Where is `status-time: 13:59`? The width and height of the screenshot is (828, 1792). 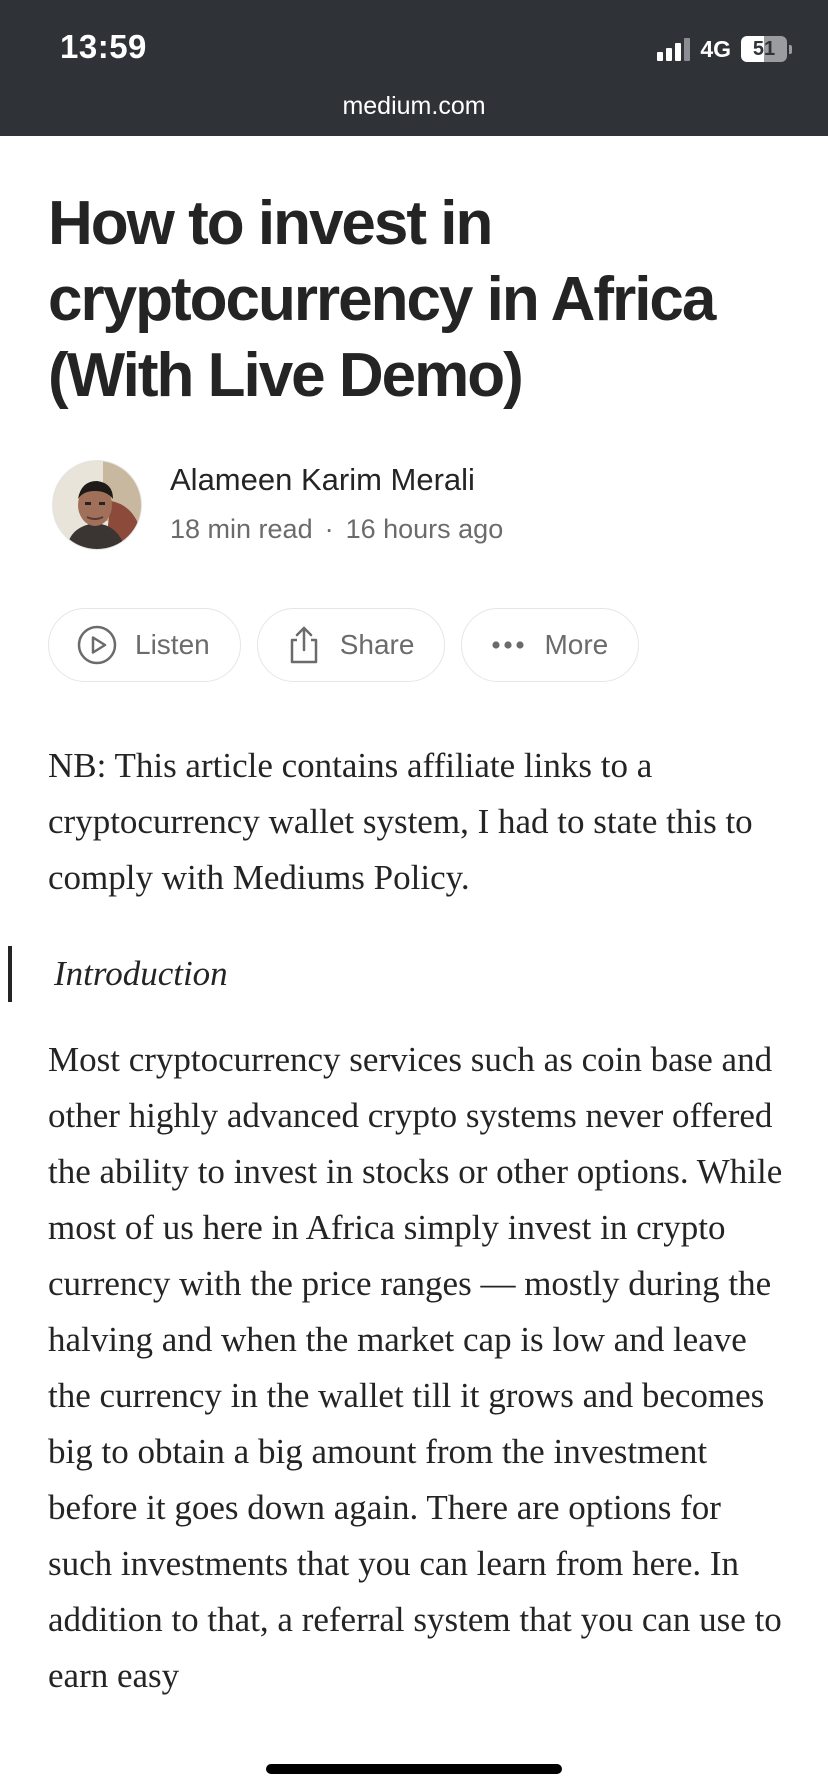
status-time: 13:59 is located at coordinates (103, 46).